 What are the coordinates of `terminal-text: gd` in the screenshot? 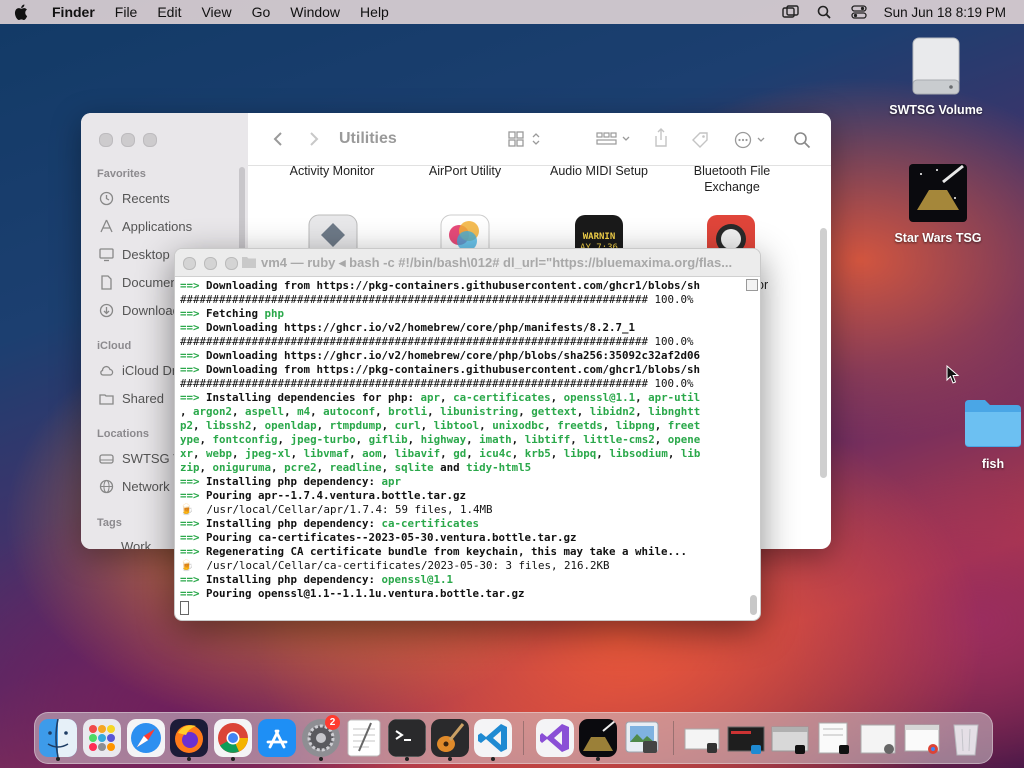 It's located at (460, 453).